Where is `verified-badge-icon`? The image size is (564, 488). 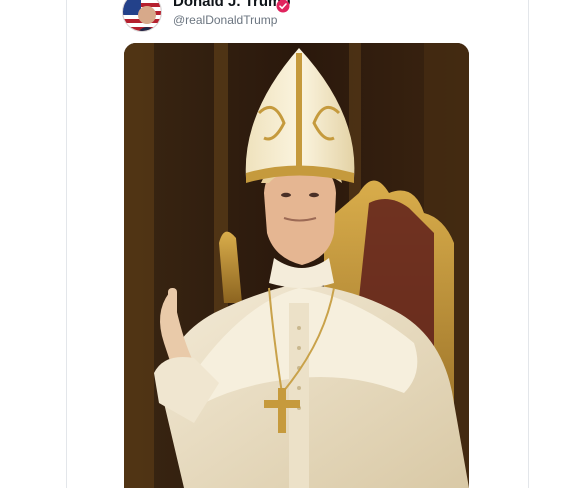
verified-badge-icon is located at coordinates (283, 6).